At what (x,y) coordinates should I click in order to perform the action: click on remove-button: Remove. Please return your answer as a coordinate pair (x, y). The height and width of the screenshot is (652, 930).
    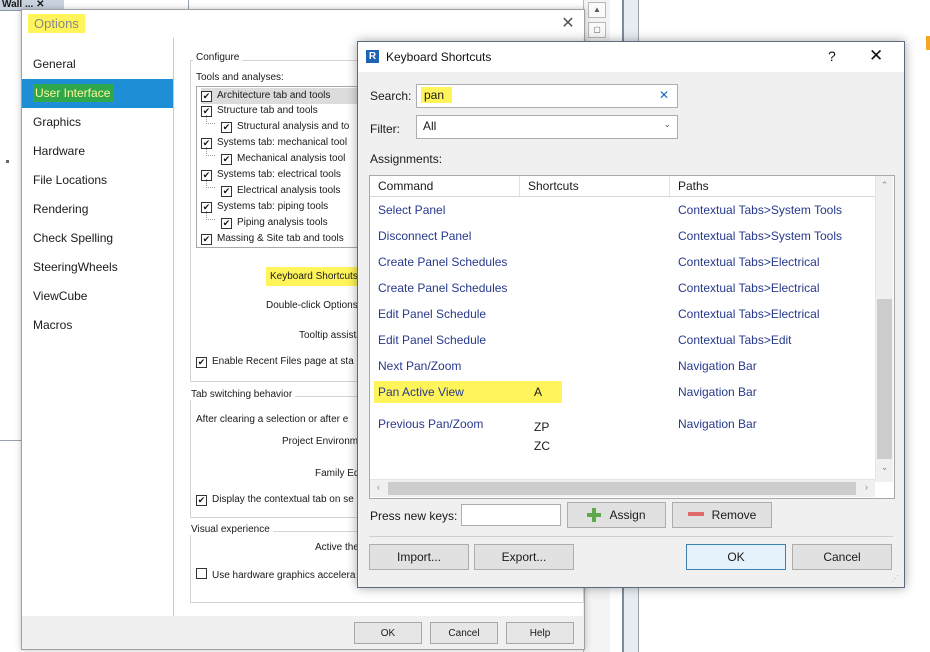
    Looking at the image, I should click on (722, 515).